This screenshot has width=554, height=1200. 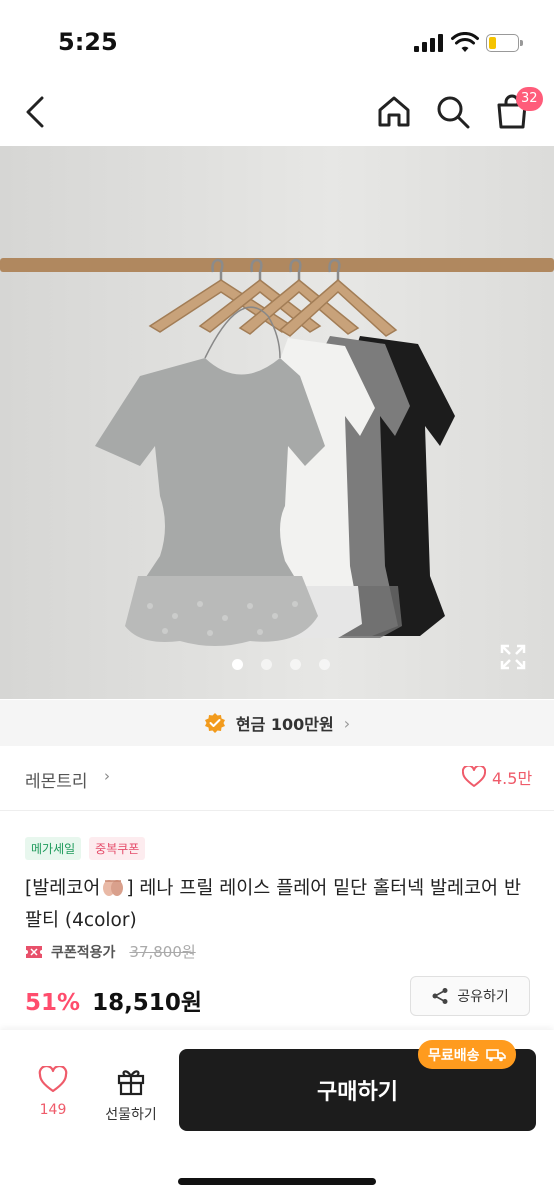 I want to click on store-row: 레몬트리 › 4.5만, so click(x=277, y=779).